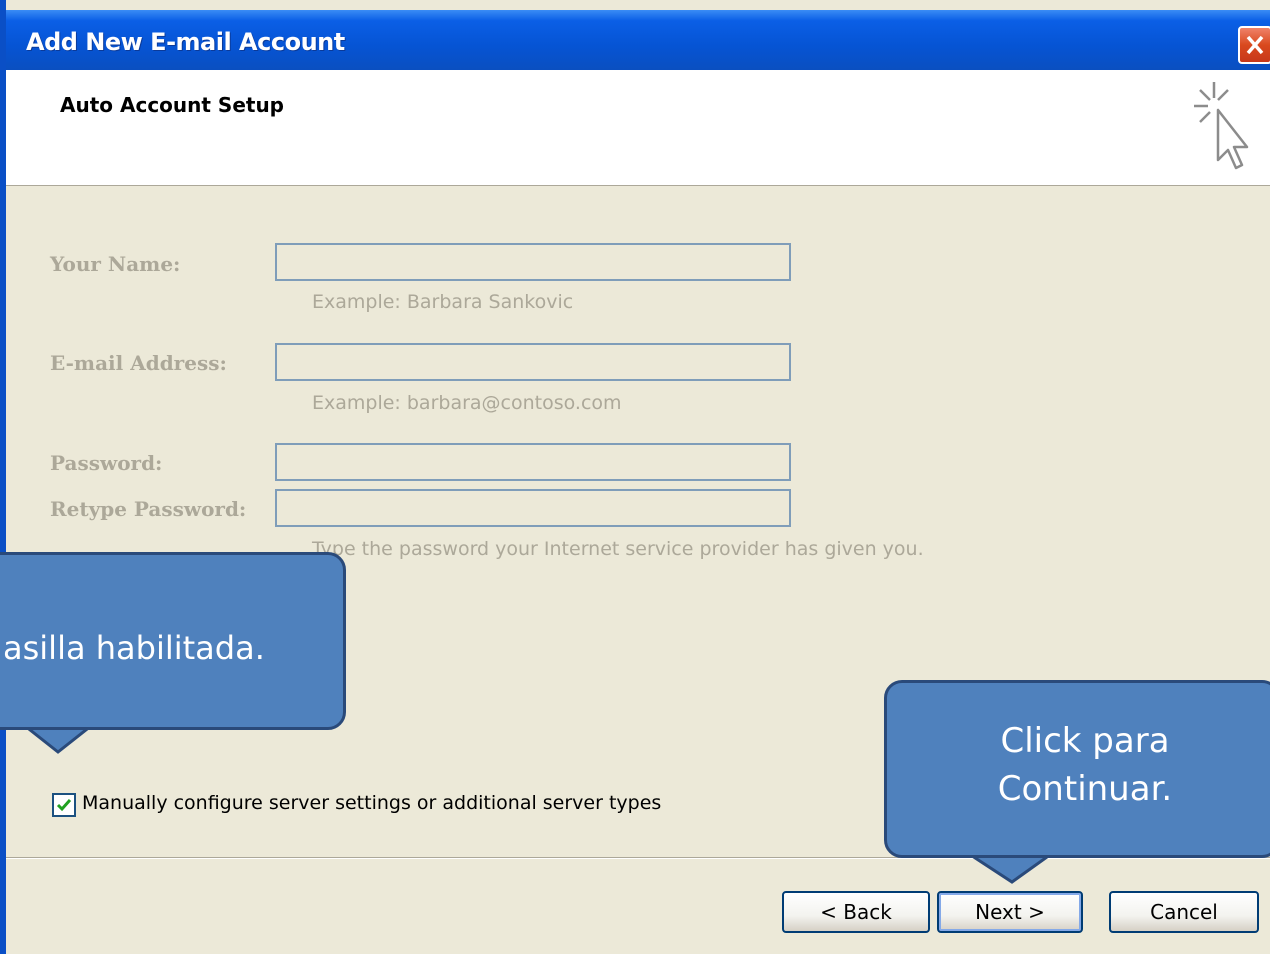 This screenshot has height=954, width=1270. I want to click on close-button, so click(1254, 45).